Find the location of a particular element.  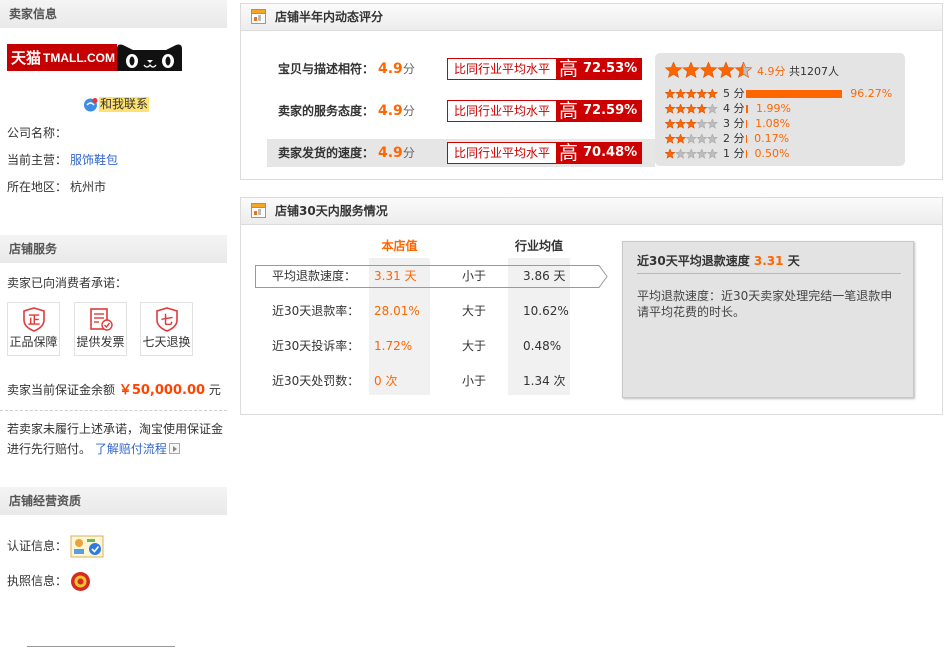

promise-seven-day-return: 七 七天退换 is located at coordinates (166, 329).